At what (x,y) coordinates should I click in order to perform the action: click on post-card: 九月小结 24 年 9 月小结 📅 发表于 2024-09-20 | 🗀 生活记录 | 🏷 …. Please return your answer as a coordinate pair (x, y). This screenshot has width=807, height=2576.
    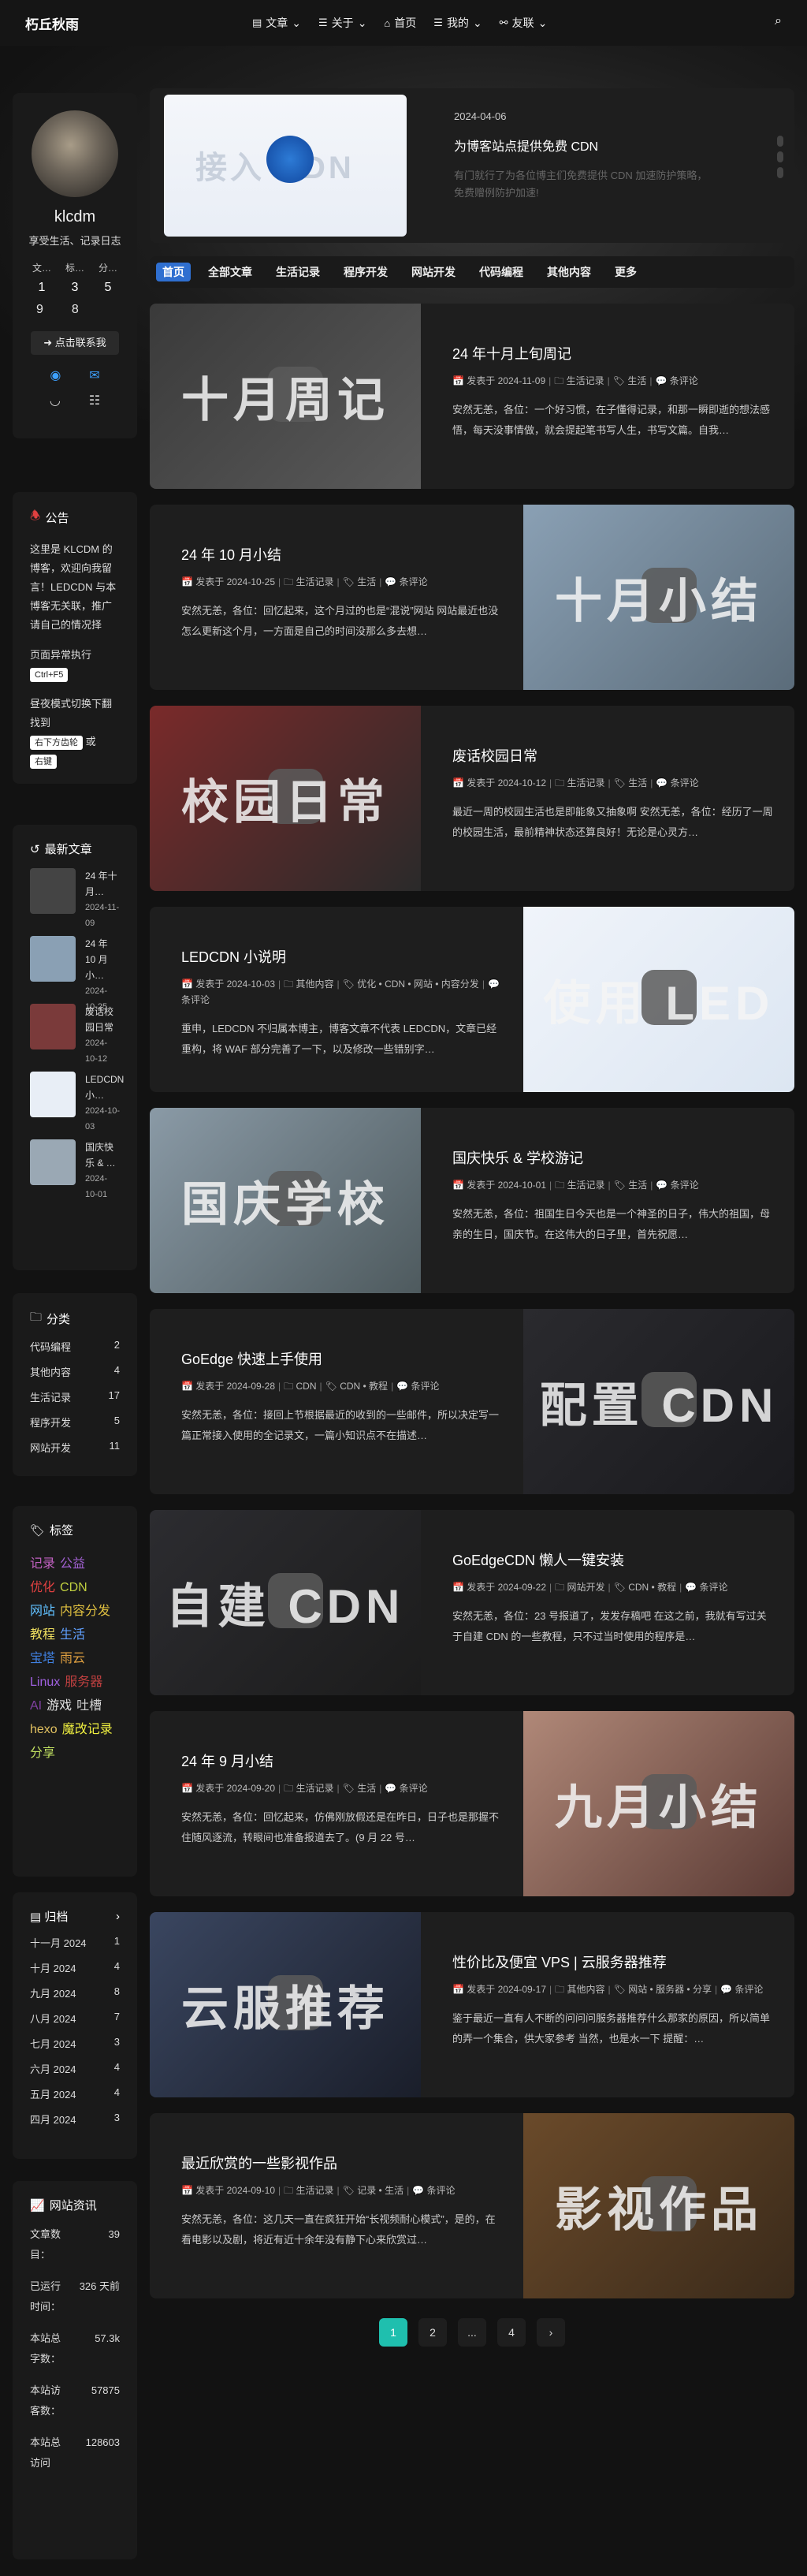
    Looking at the image, I should click on (472, 1804).